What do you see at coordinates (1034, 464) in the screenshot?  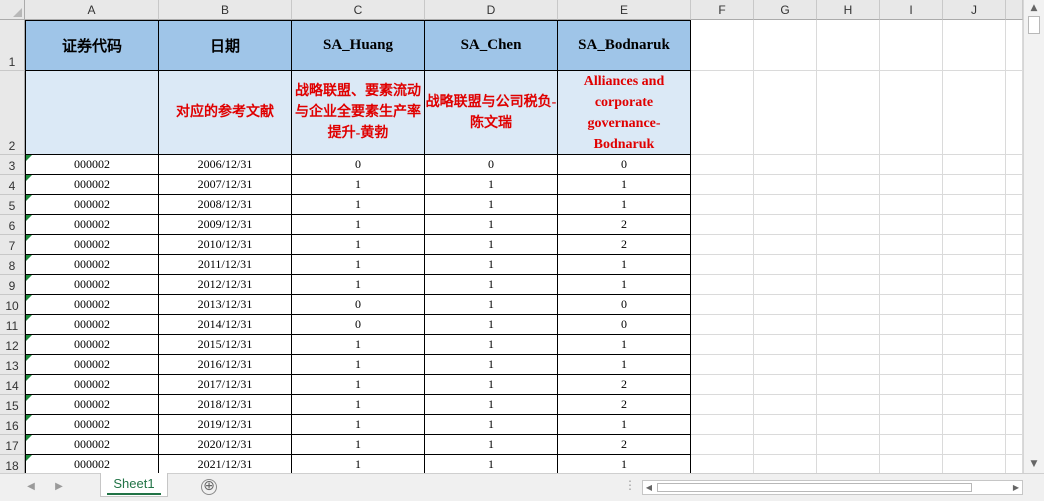 I see `scroll-down-icon: ▼` at bounding box center [1034, 464].